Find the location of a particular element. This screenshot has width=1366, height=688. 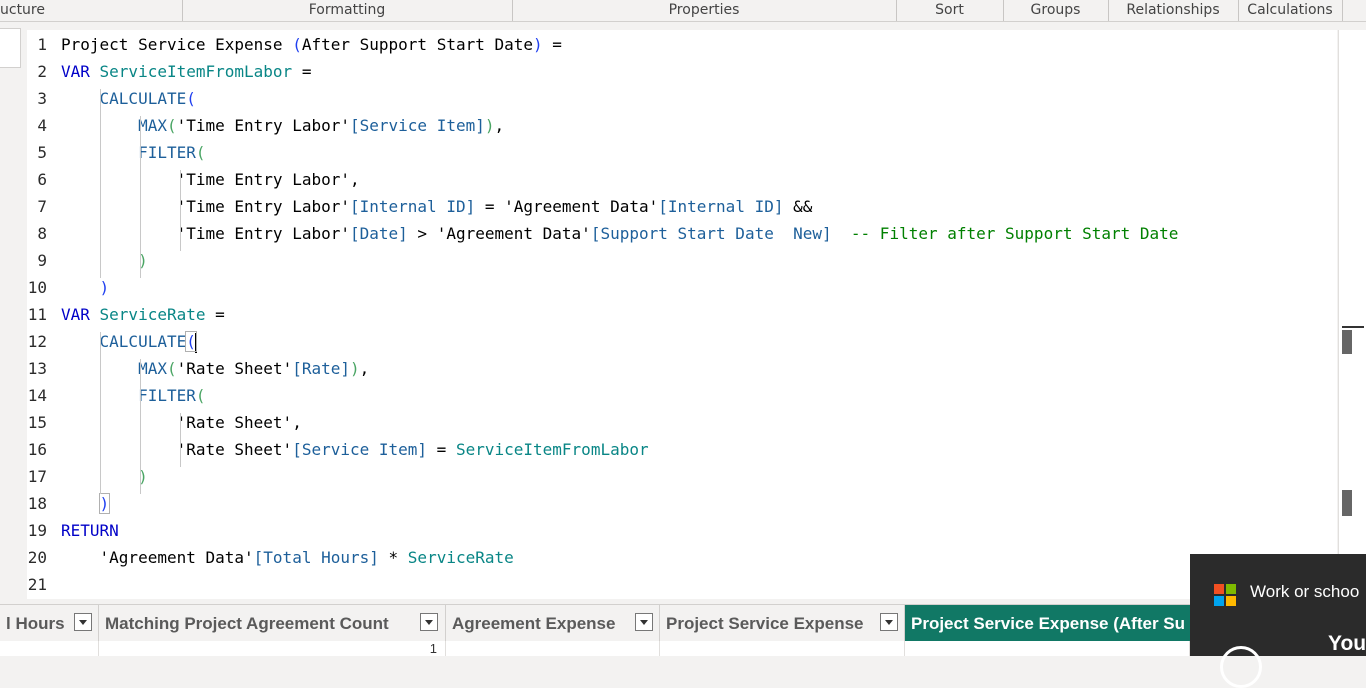

code-line: 5 FILTER( is located at coordinates (116, 152).